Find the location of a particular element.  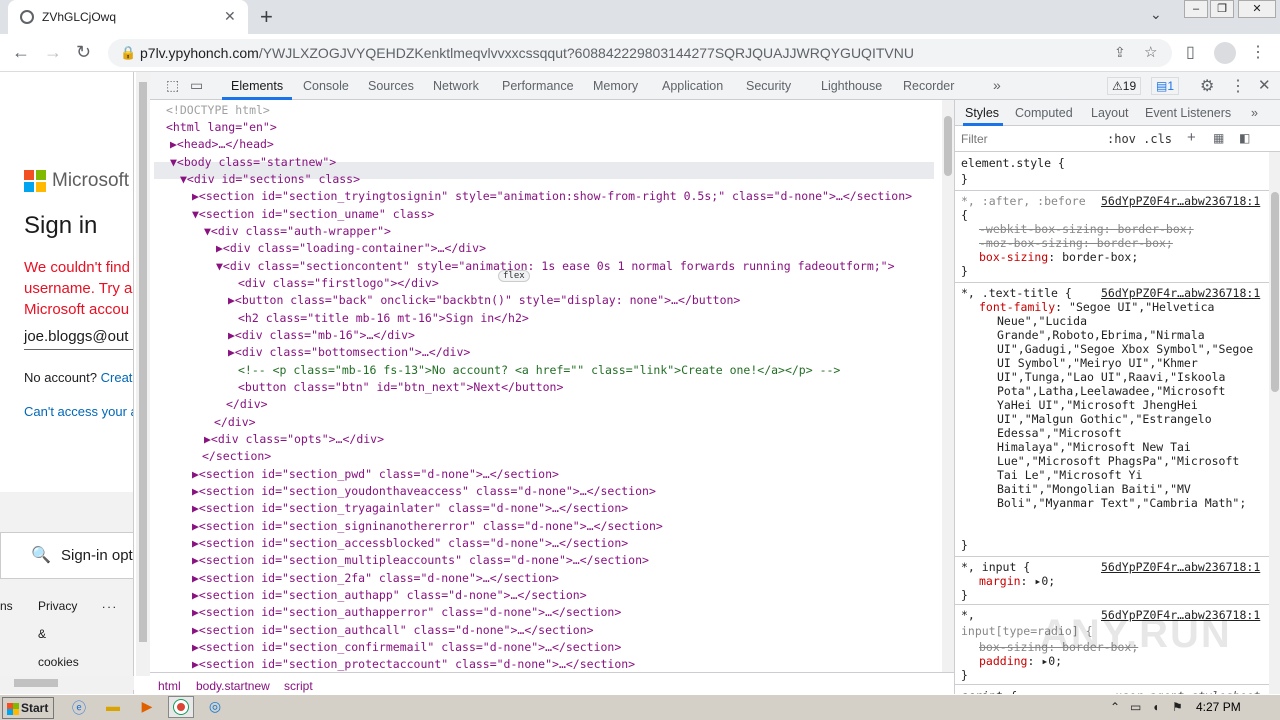

dom-line: ▶<div class="opts">…</div> is located at coordinates (294, 439).